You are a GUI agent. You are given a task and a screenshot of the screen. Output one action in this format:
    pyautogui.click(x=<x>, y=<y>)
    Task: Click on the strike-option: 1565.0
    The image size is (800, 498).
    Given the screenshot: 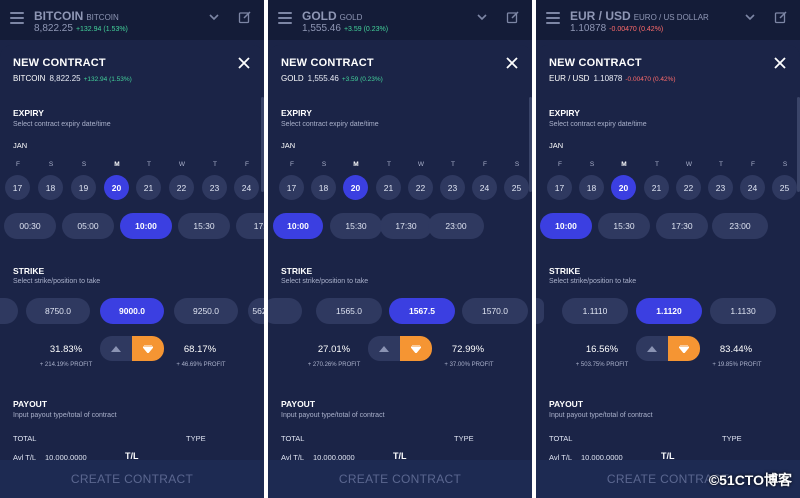 What is the action you would take?
    pyautogui.click(x=349, y=311)
    